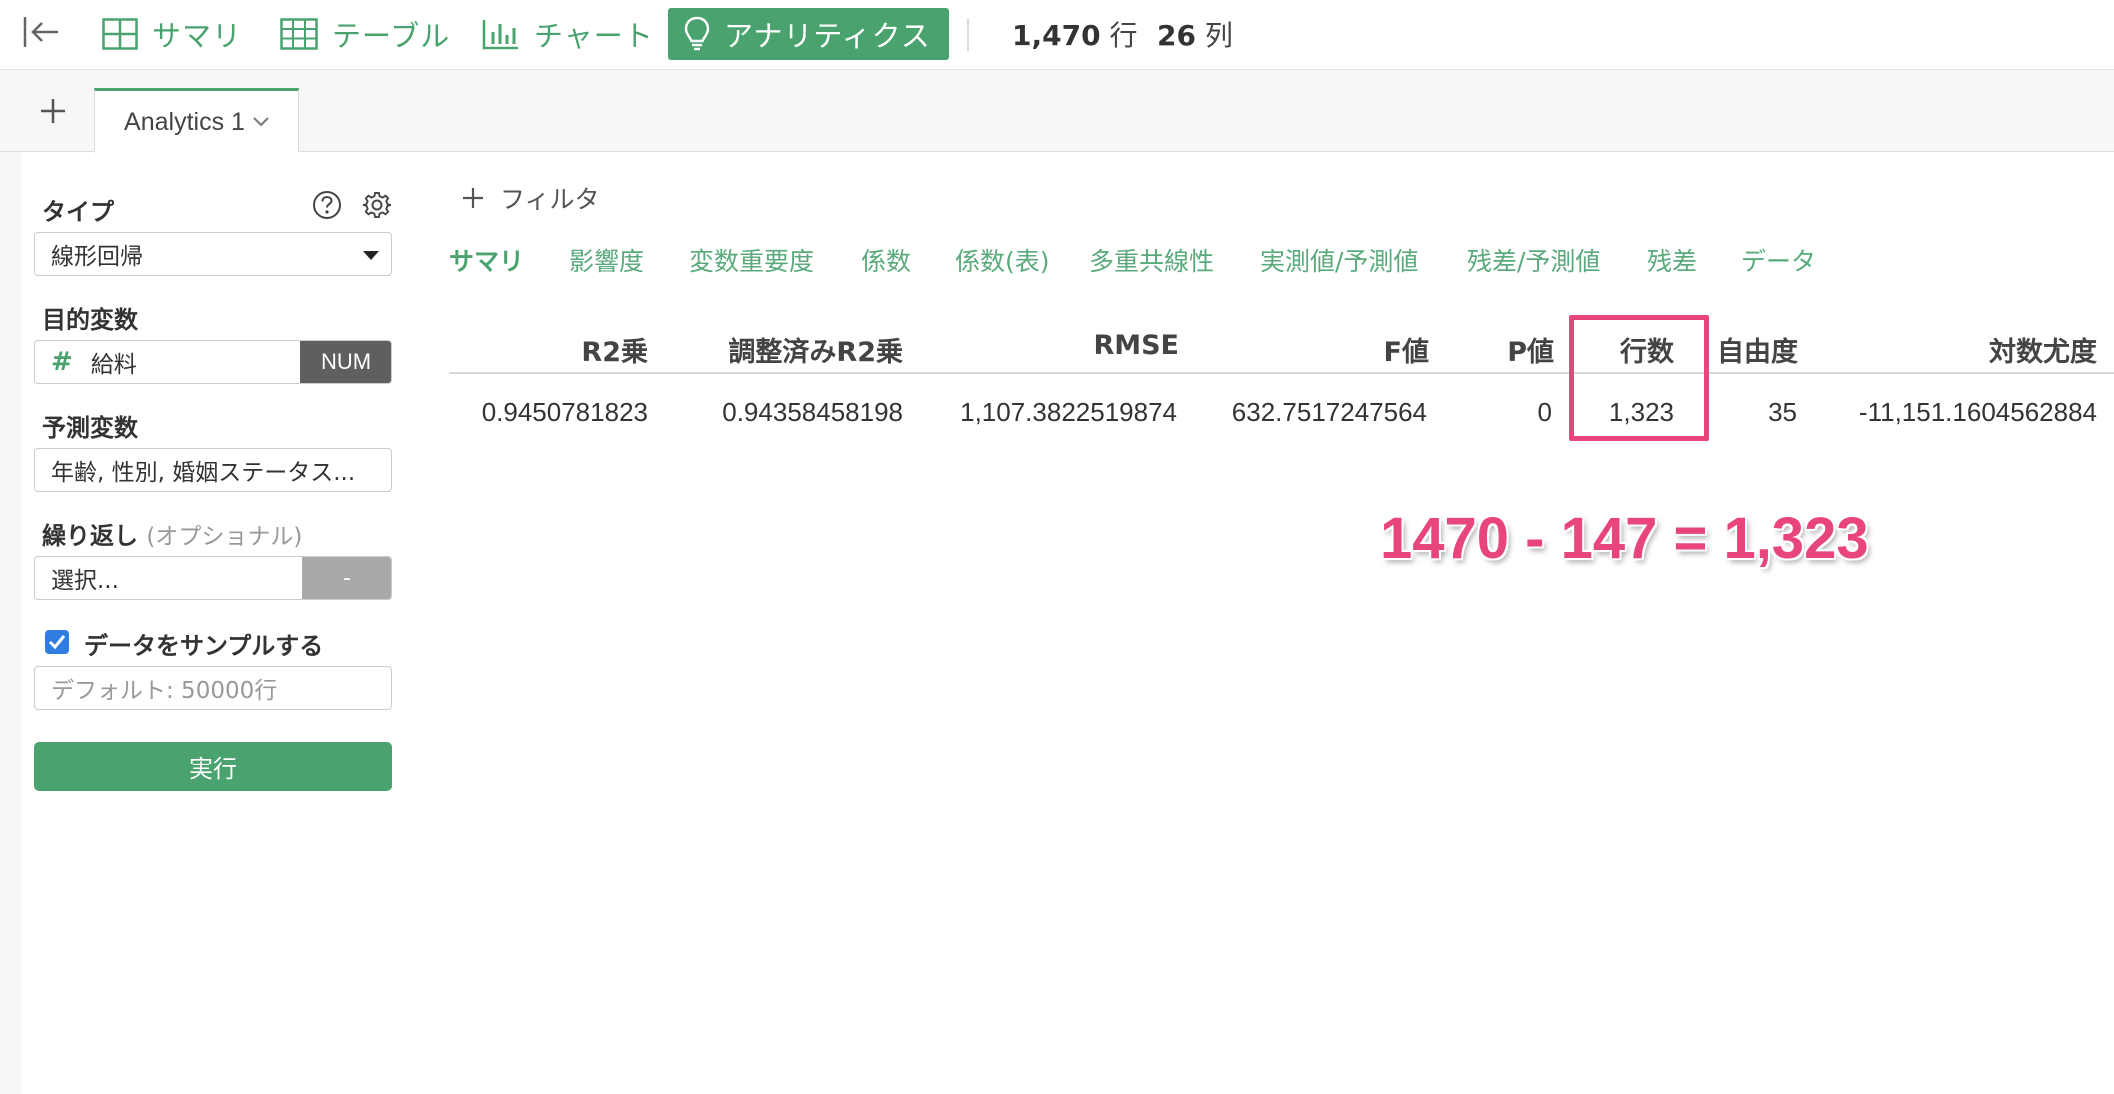  Describe the element at coordinates (1778, 260) in the screenshot. I see `subtab-data: データ` at that location.